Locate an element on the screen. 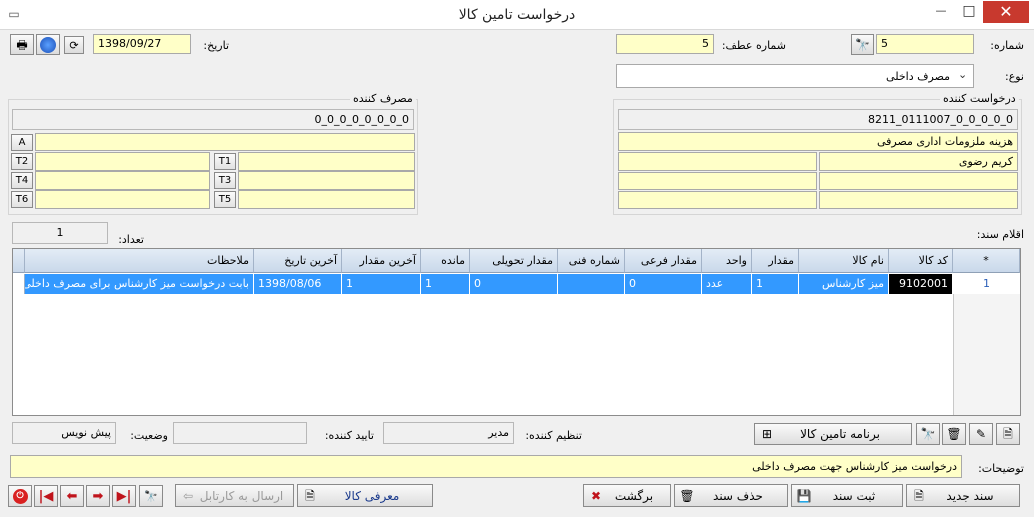 The width and height of the screenshot is (1034, 517). doc-button-2: ✎ is located at coordinates (981, 434).